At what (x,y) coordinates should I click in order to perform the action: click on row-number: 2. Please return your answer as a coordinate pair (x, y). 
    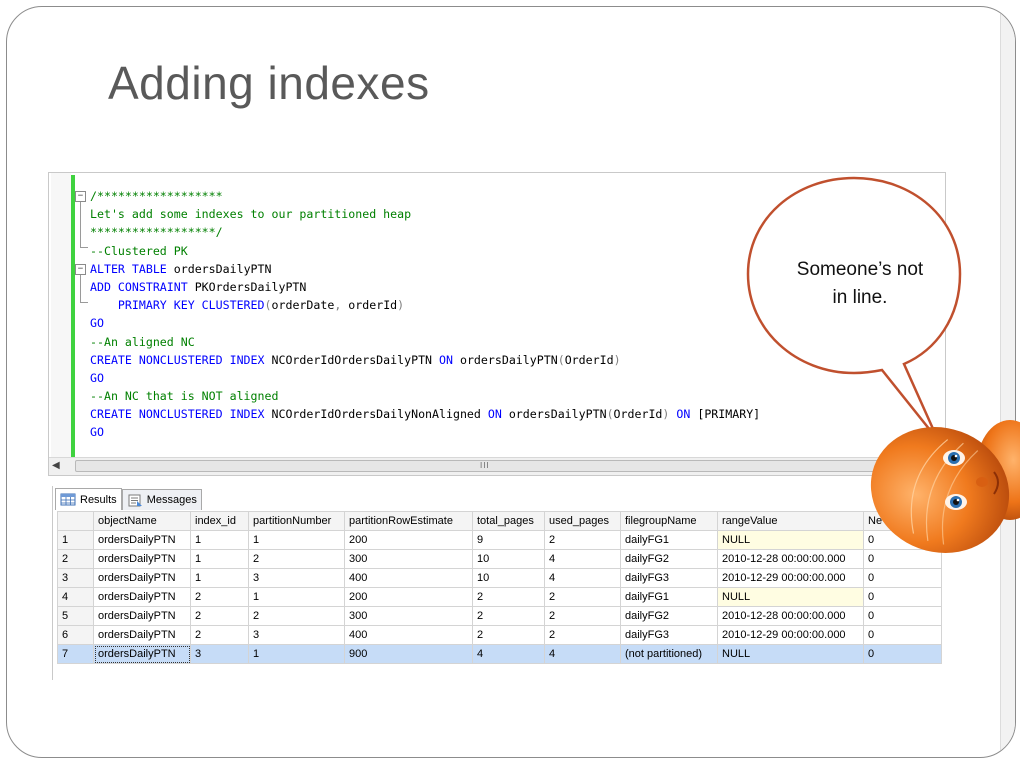
    Looking at the image, I should click on (75, 559).